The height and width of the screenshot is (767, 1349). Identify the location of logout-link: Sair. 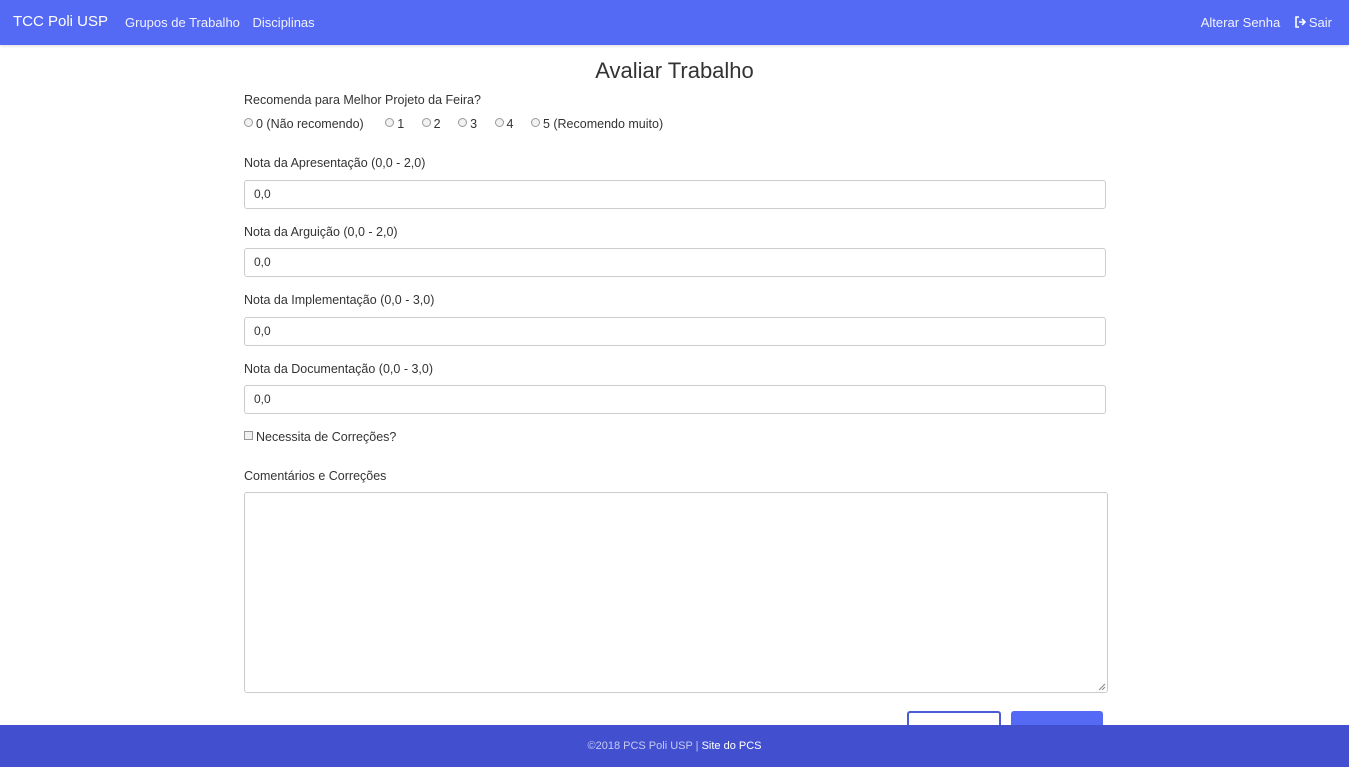
(1313, 22).